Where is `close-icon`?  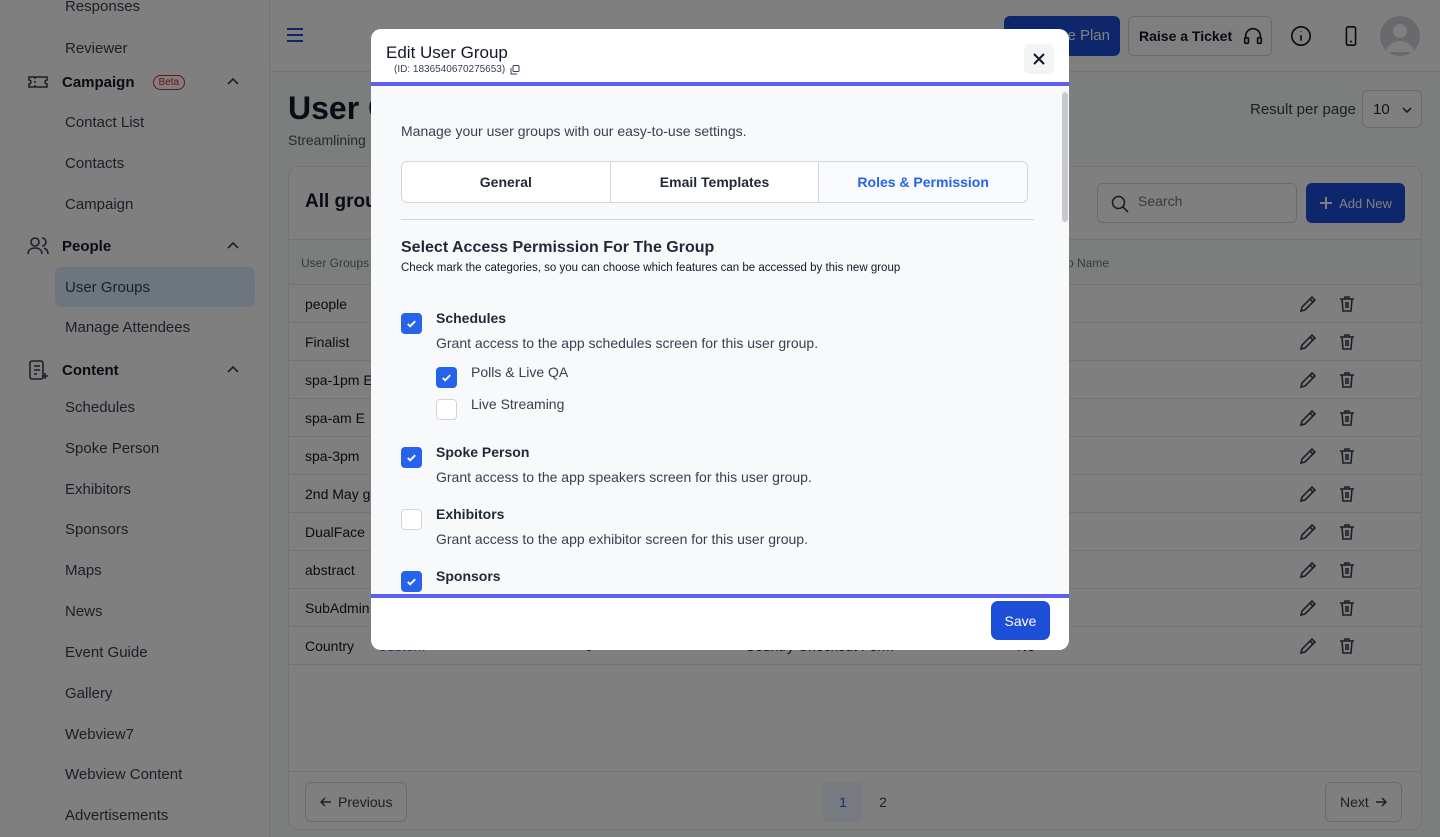
close-icon is located at coordinates (1039, 59).